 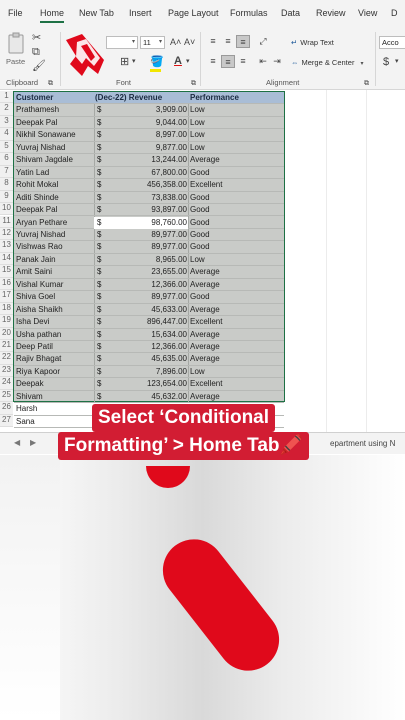 I want to click on sheet-tab: epartment using N, so click(x=362, y=443).